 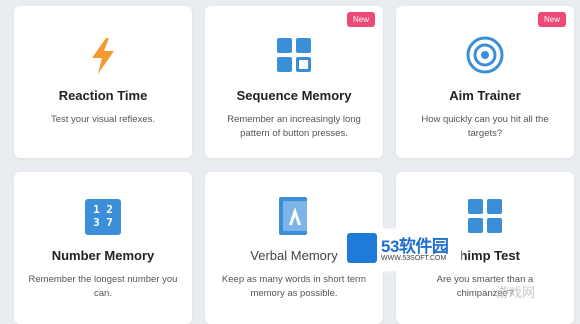 I want to click on target-icon, so click(x=485, y=55).